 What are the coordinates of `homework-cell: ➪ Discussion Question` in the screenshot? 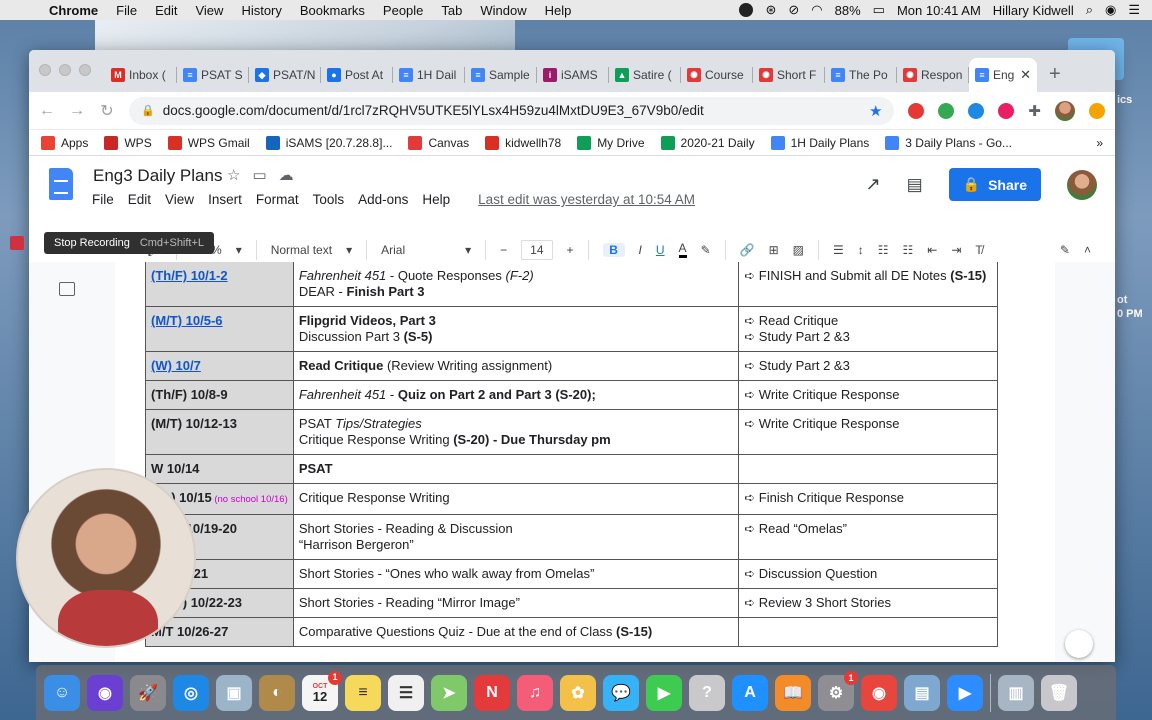 It's located at (868, 574).